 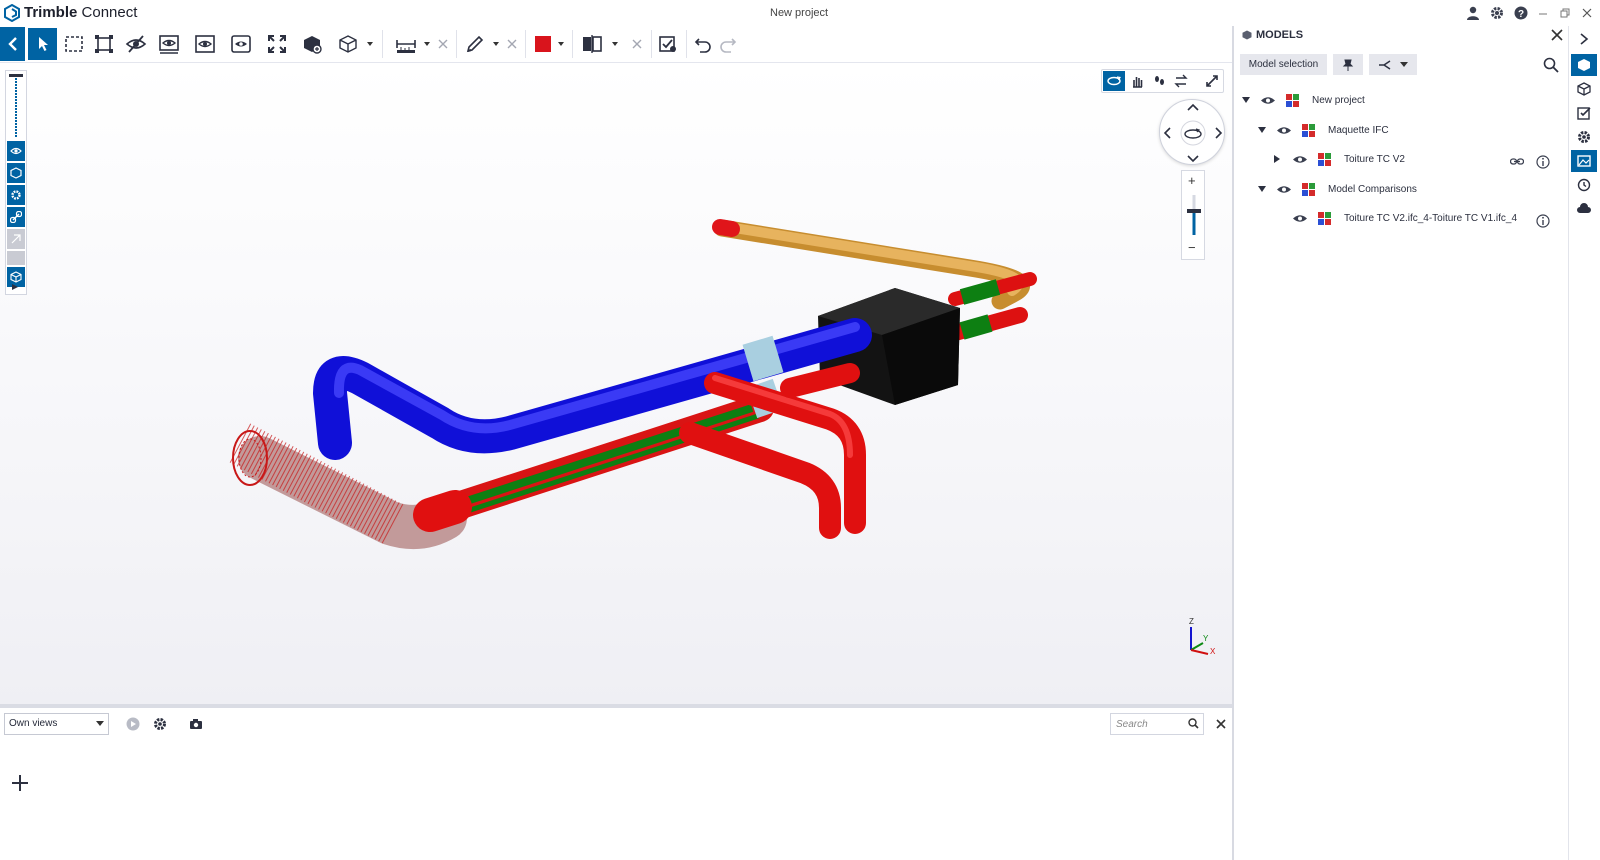 What do you see at coordinates (277, 44) in the screenshot?
I see `fit-all-tool` at bounding box center [277, 44].